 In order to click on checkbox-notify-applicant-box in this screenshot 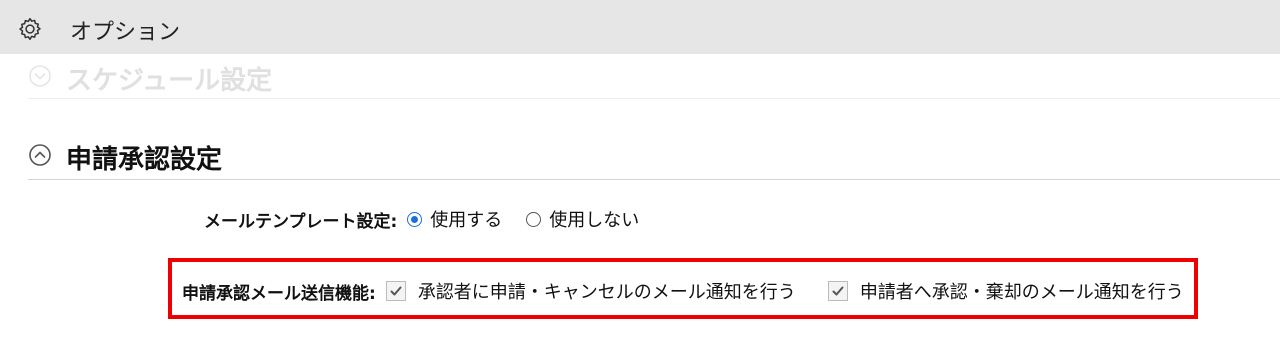, I will do `click(837, 291)`.